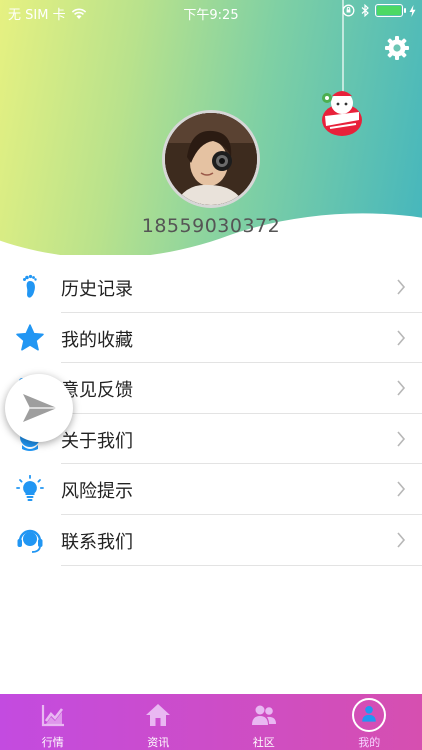 This screenshot has height=750, width=422. I want to click on headset-icon, so click(30, 541).